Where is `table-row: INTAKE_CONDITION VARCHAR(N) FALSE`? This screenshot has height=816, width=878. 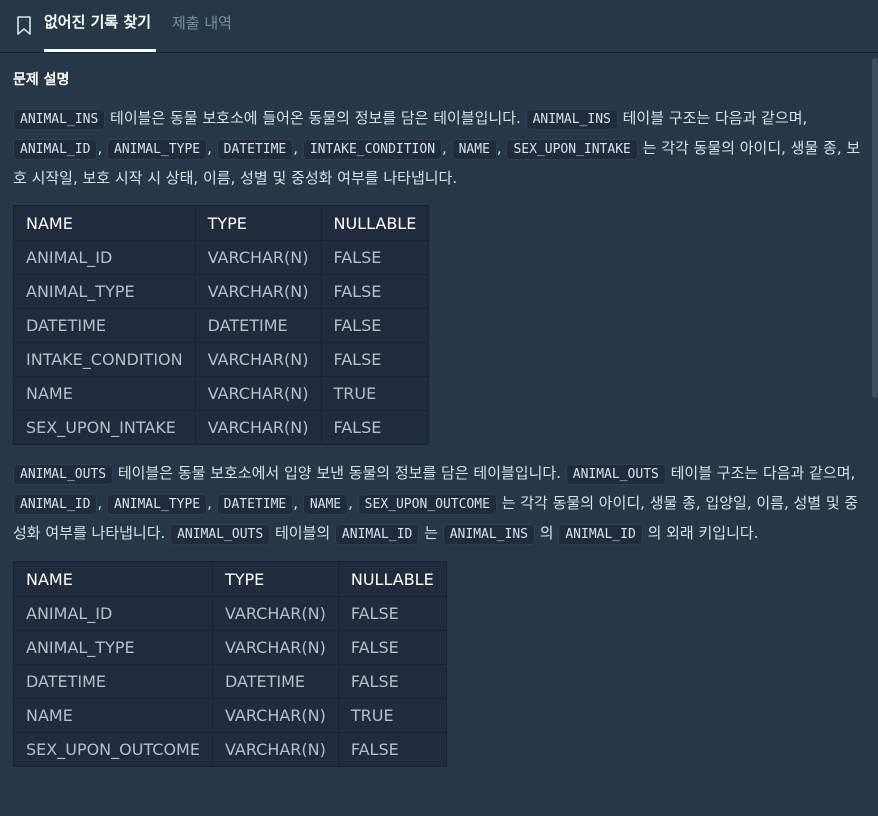 table-row: INTAKE_CONDITION VARCHAR(N) FALSE is located at coordinates (221, 359).